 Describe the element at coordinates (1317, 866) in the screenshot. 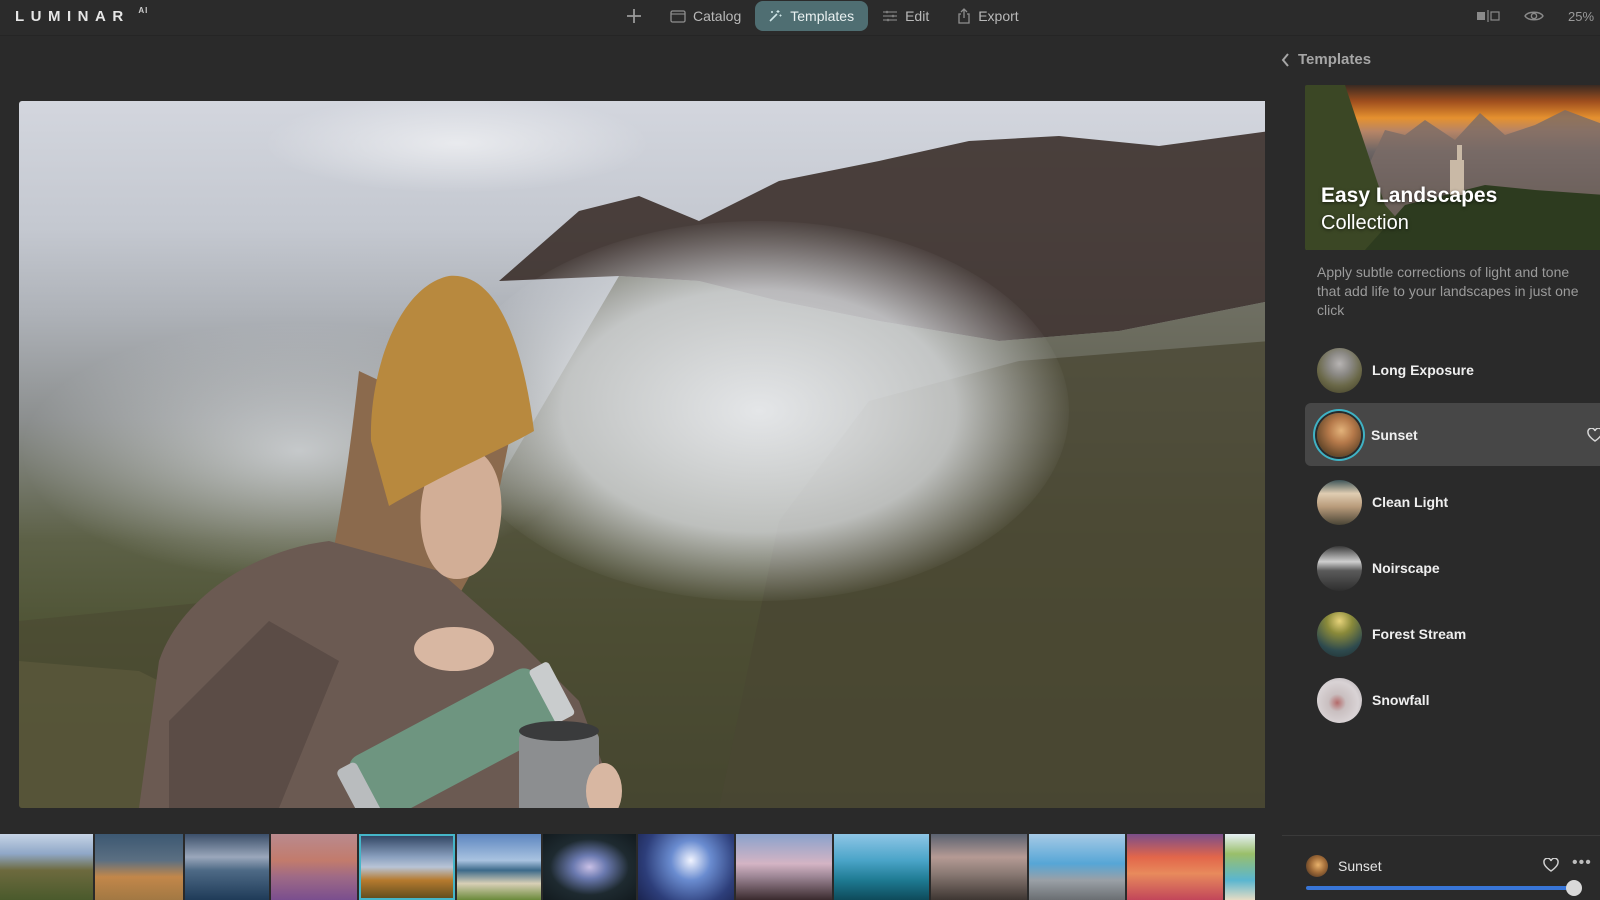

I see `applied-template-thumbnail` at that location.